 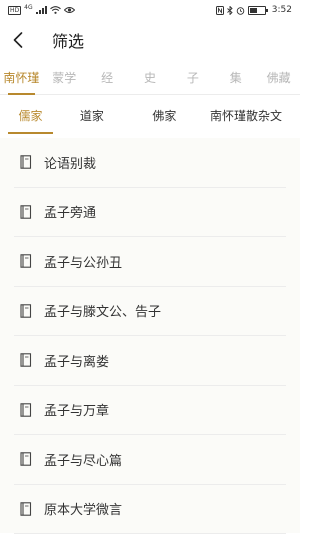 I want to click on sub-tabs: 儒家 道家 佛家 南怀瑾散杂文, so click(x=150, y=117).